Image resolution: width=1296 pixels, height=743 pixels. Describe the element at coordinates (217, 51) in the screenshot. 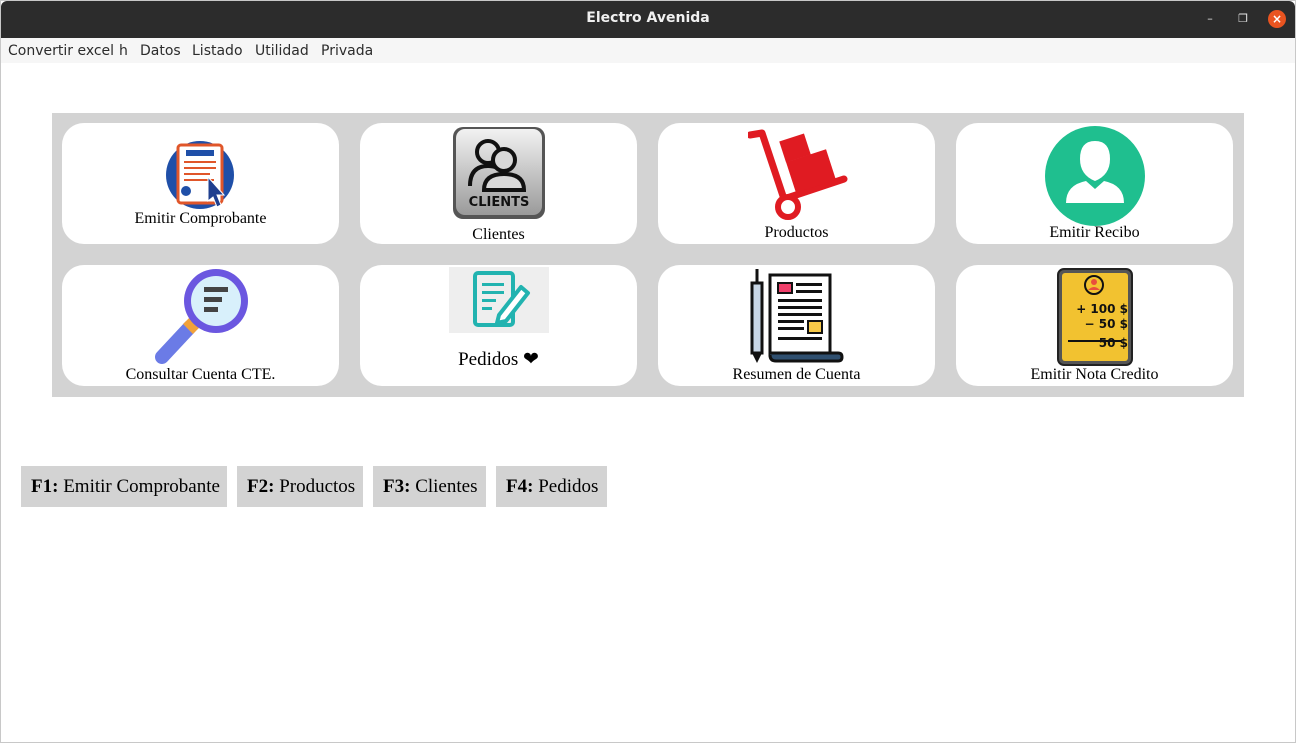

I see `menu-listado: Listado` at that location.